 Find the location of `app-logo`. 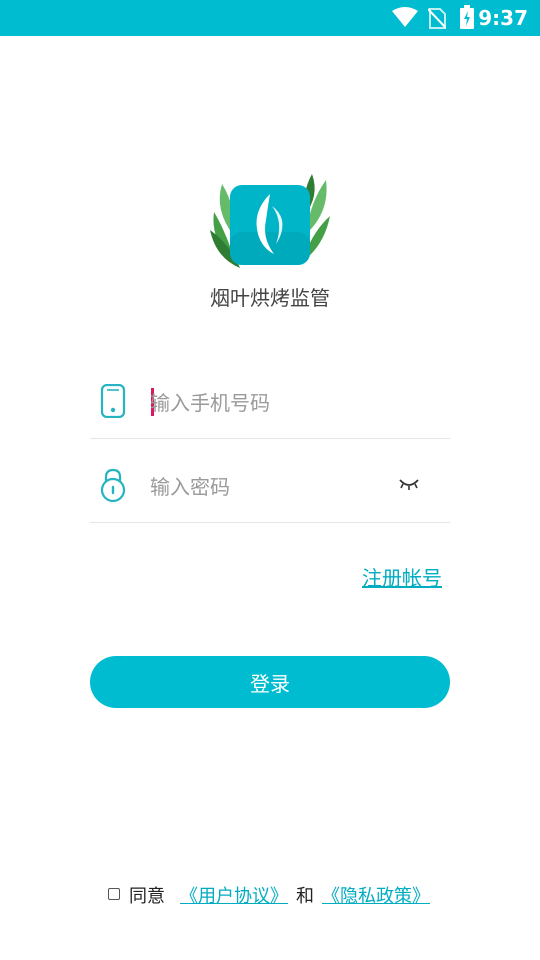

app-logo is located at coordinates (270, 221).